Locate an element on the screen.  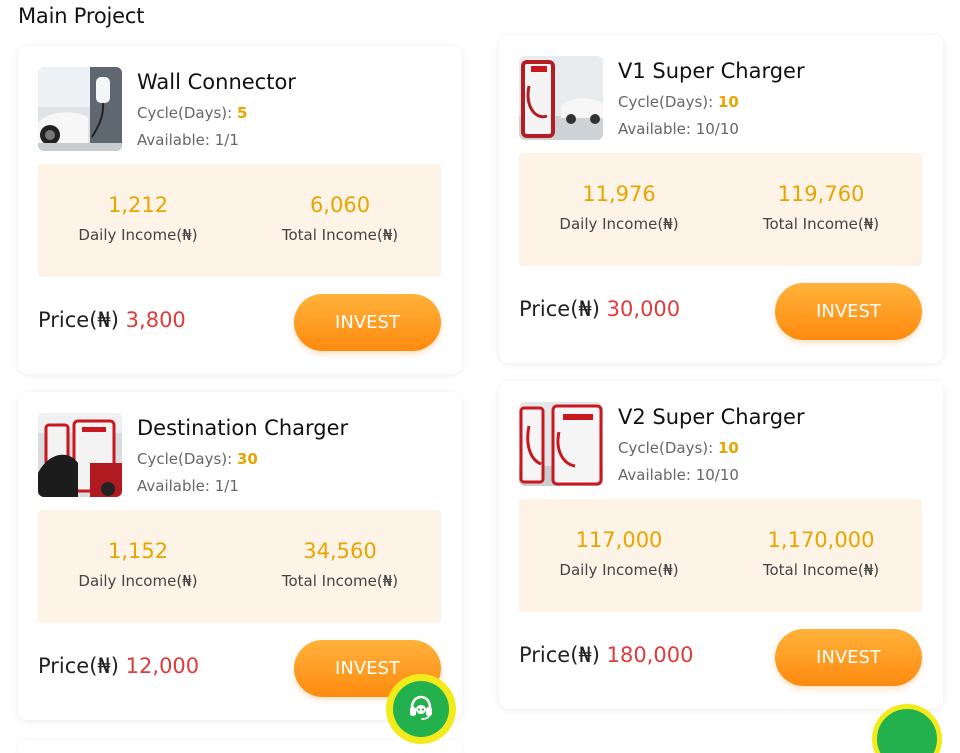
support-inner is located at coordinates (421, 709).